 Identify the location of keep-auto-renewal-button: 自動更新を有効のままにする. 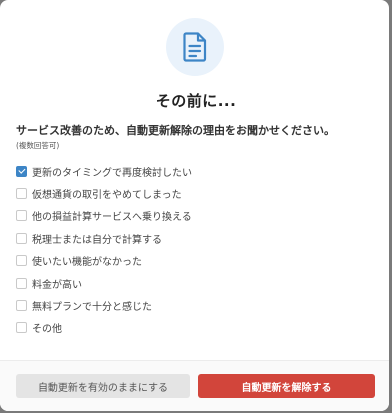
(103, 386).